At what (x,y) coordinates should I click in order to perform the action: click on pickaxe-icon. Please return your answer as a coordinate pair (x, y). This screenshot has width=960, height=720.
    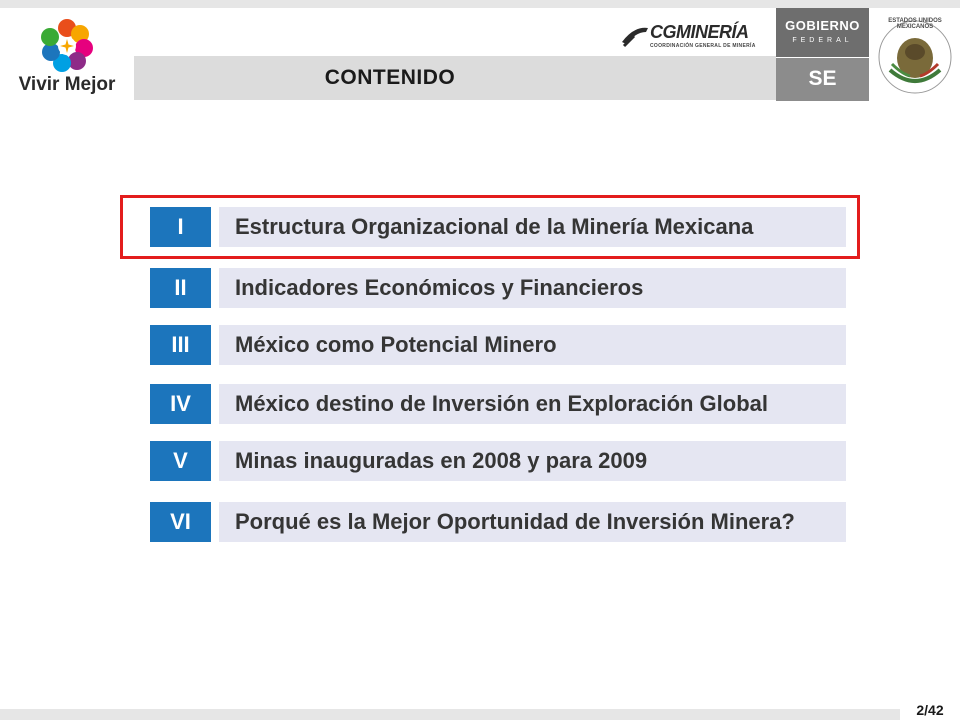
    Looking at the image, I should click on (635, 37).